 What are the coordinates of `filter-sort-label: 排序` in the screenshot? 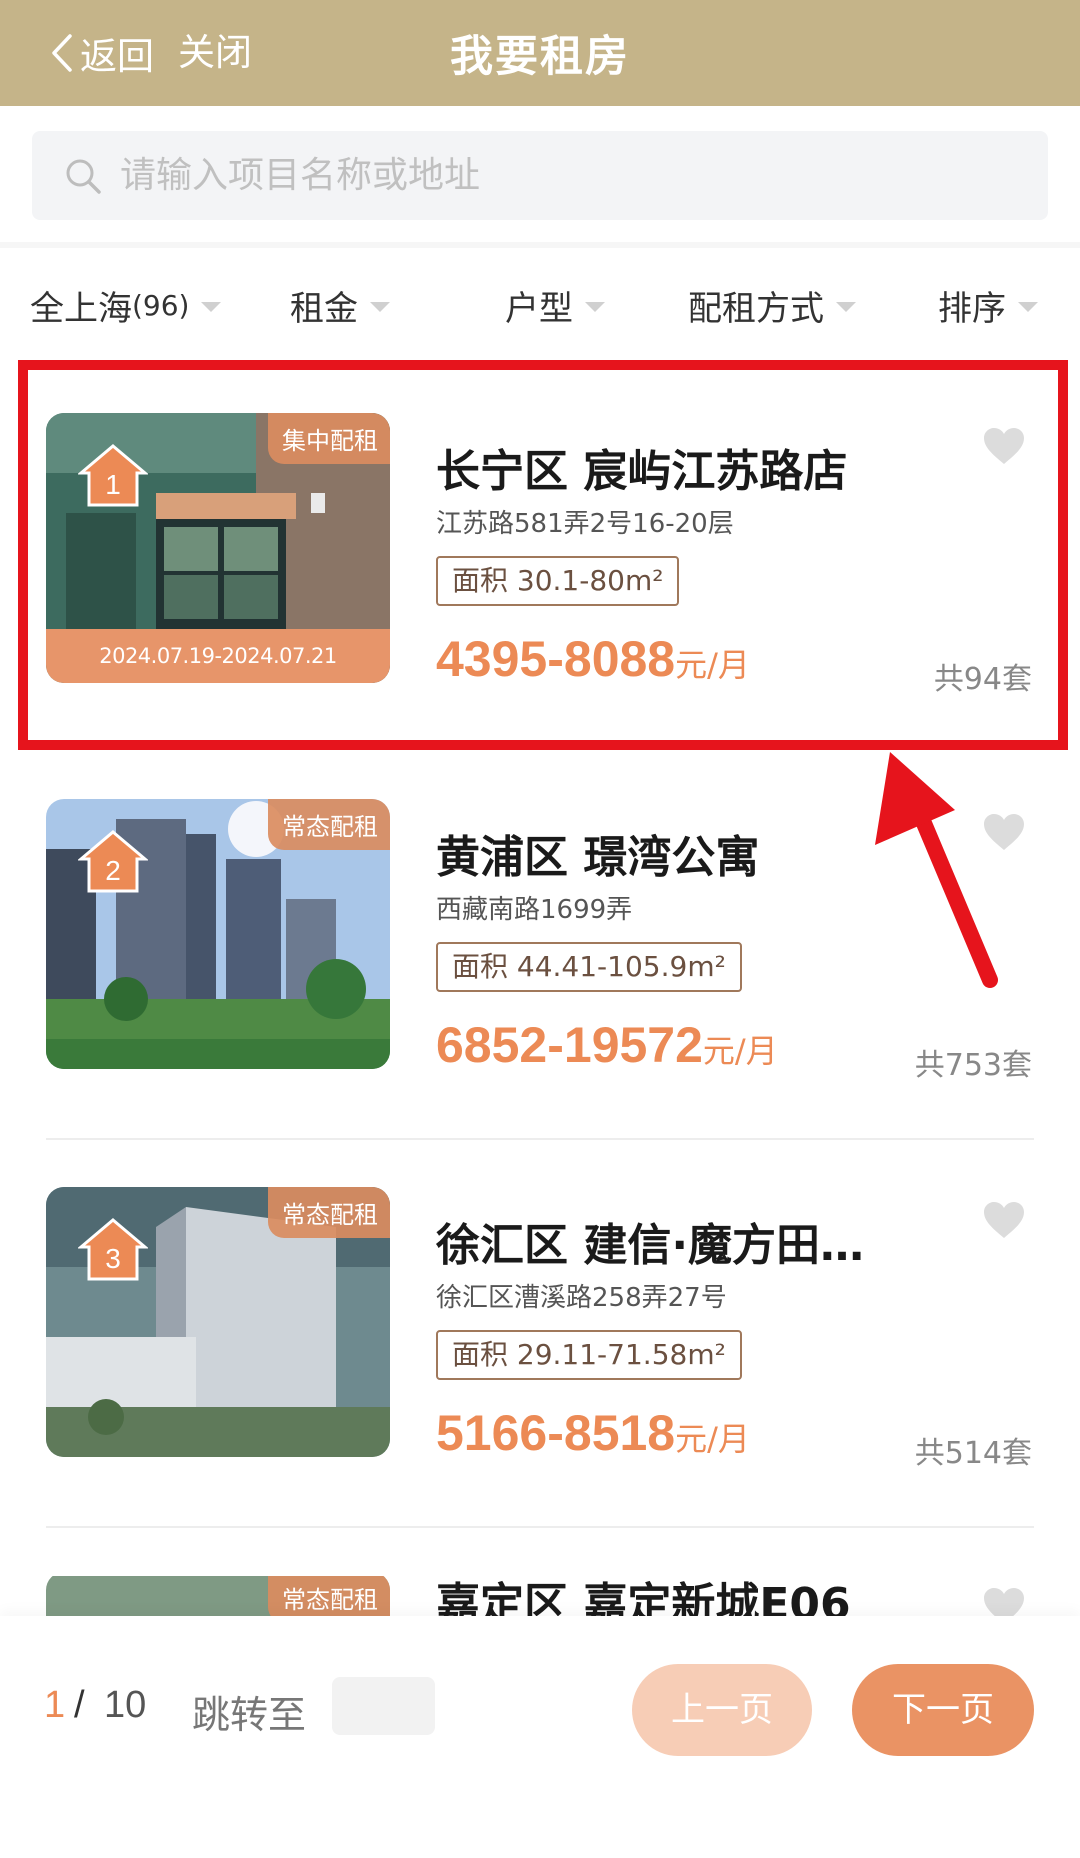 It's located at (972, 308).